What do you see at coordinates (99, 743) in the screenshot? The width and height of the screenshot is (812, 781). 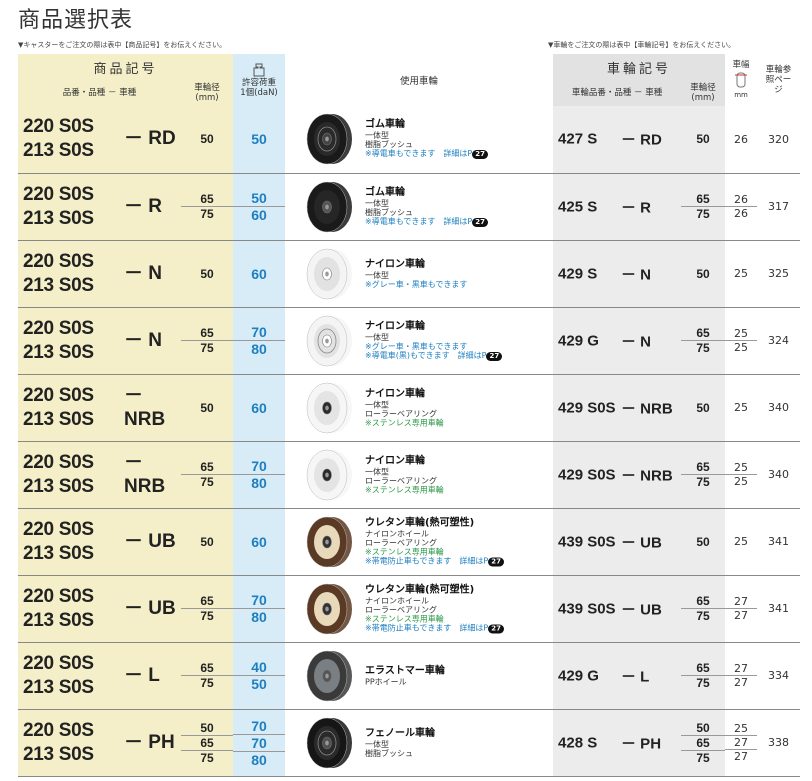 I see `product-code-cell: 220 S0S 213 S0S － PH` at bounding box center [99, 743].